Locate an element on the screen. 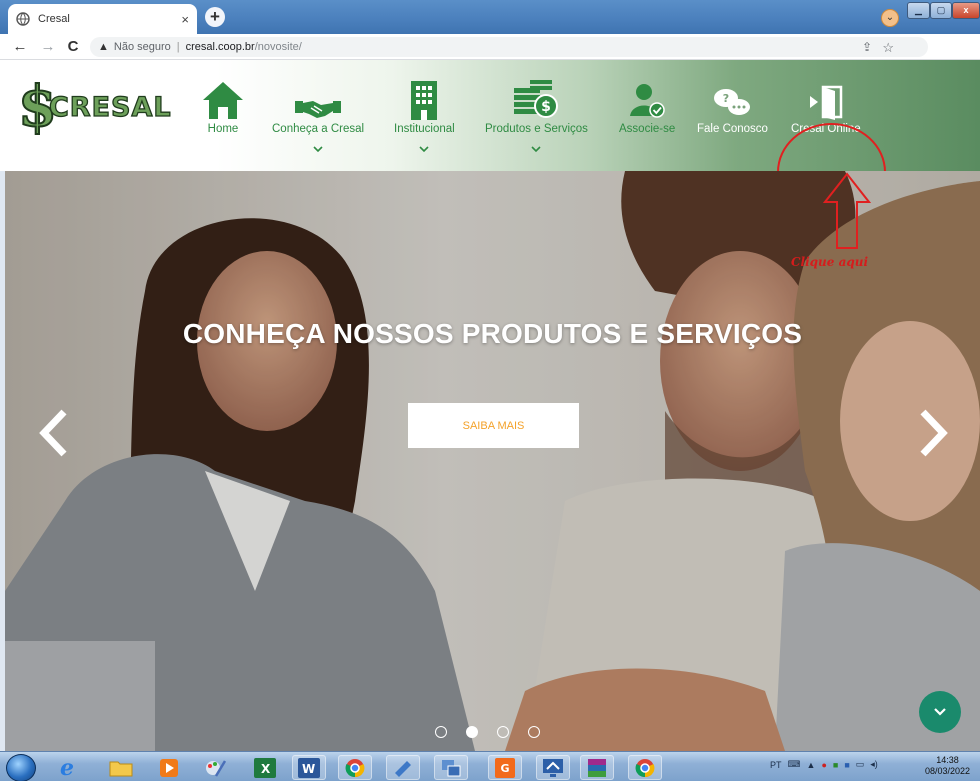 The image size is (980, 781). nav-label: Fale Conosco is located at coordinates (732, 129).